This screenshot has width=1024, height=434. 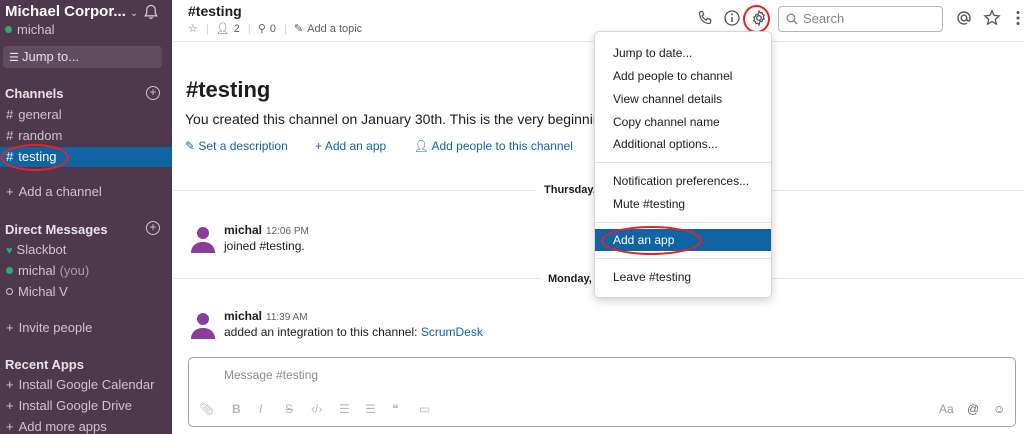 What do you see at coordinates (237, 29) in the screenshot?
I see `member-count: 2` at bounding box center [237, 29].